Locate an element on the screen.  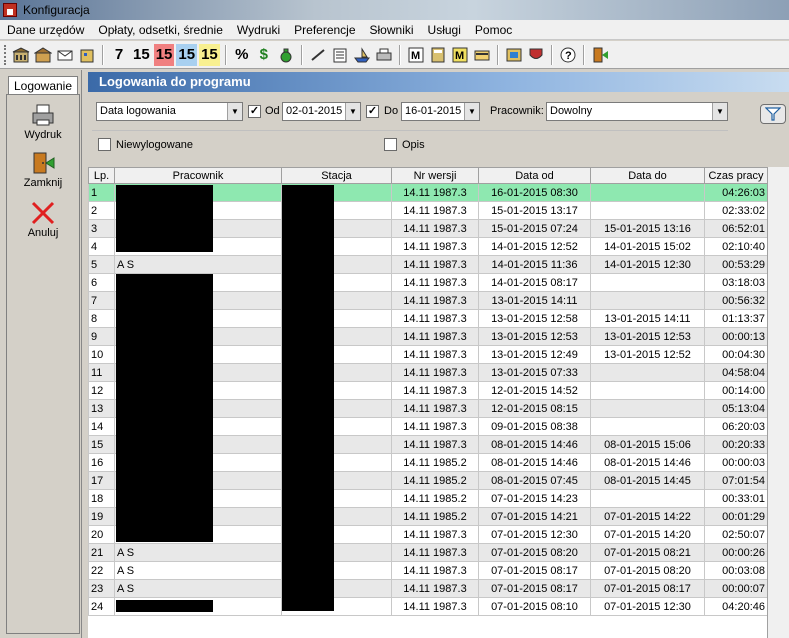
cell-lp: 19 is located at coordinates (101, 516).